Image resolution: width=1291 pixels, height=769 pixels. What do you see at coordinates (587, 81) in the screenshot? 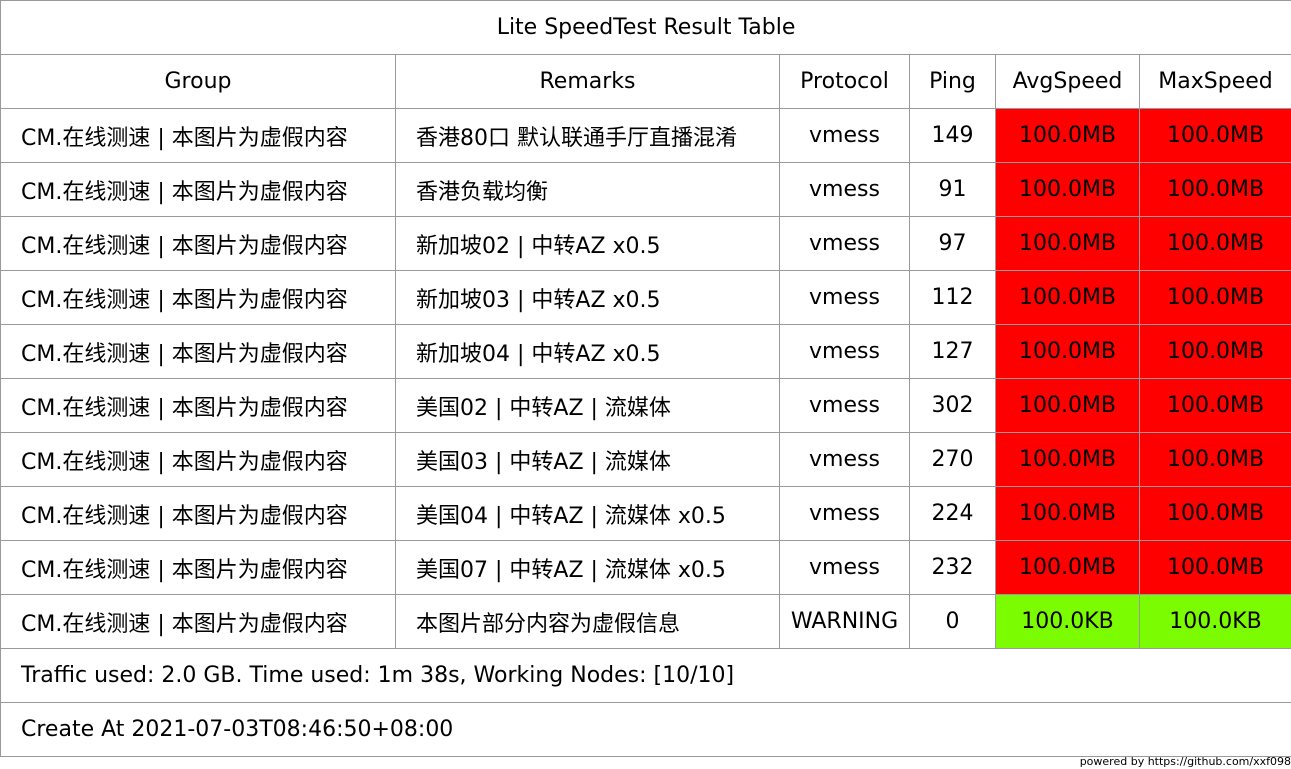
I see `column-header-remarks: Remarks` at bounding box center [587, 81].